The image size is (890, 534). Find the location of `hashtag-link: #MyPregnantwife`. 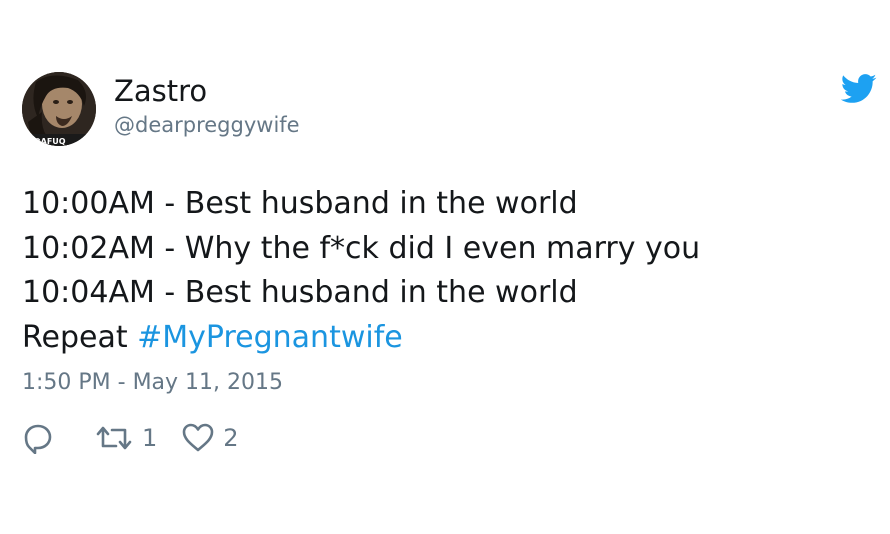

hashtag-link: #MyPregnantwife is located at coordinates (270, 337).